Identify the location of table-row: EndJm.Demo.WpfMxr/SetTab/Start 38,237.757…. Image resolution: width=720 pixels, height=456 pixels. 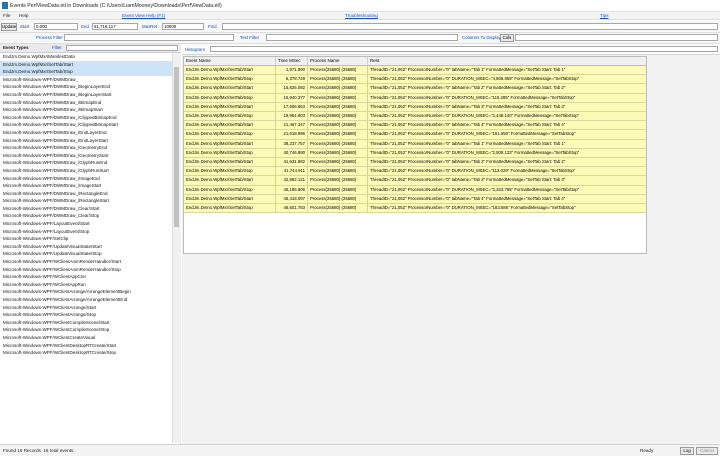
(415, 144).